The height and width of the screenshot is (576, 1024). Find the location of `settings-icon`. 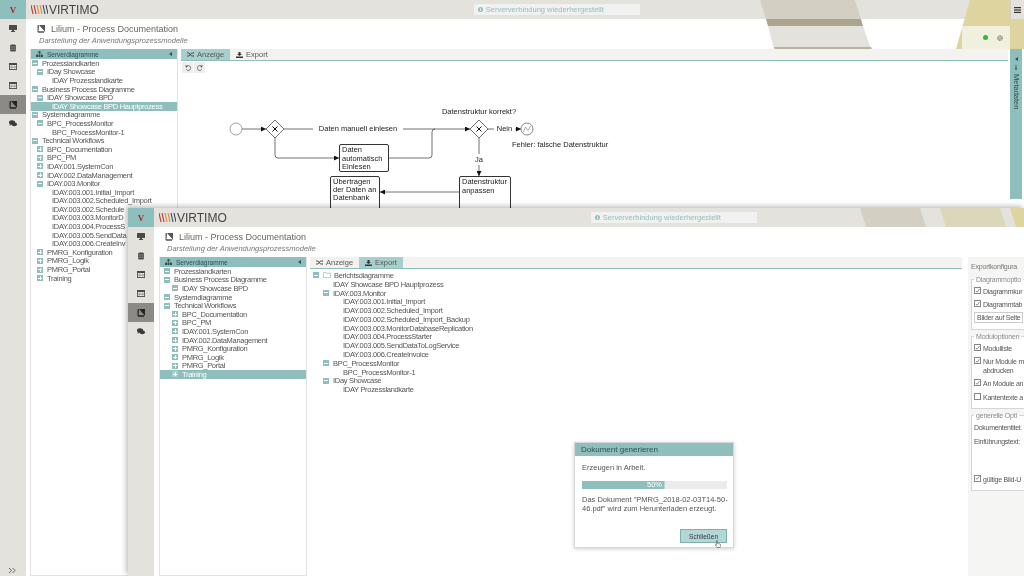

settings-icon is located at coordinates (1000, 37).